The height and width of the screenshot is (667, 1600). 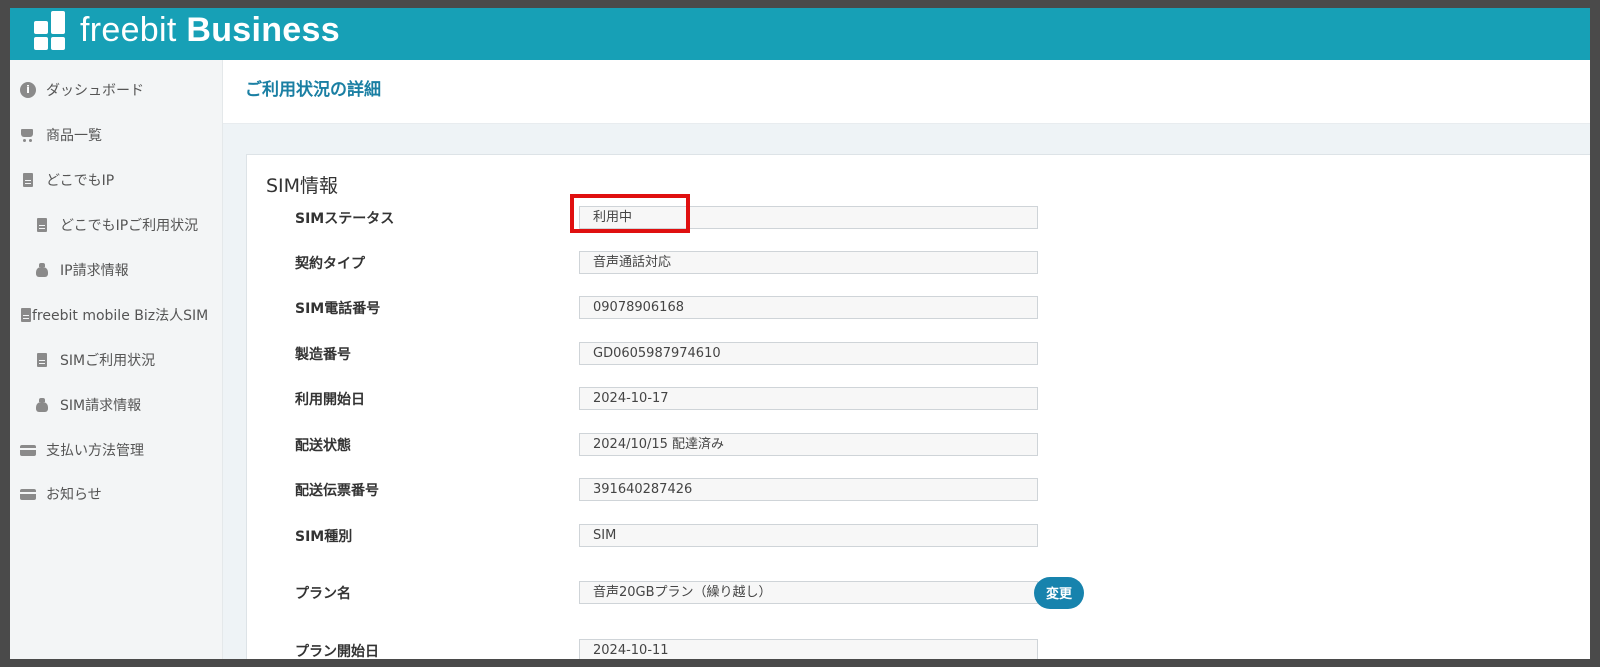 What do you see at coordinates (28, 90) in the screenshot?
I see `info-circle-icon` at bounding box center [28, 90].